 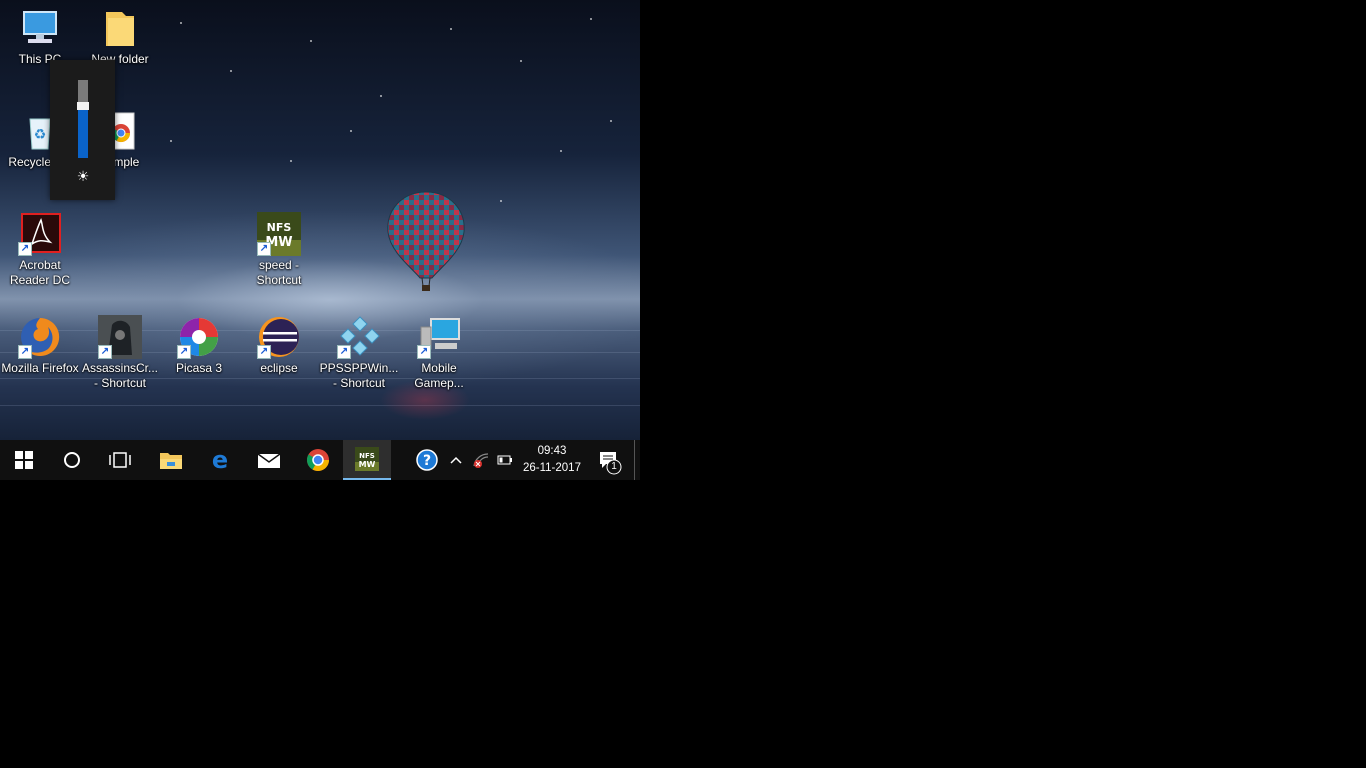 What do you see at coordinates (439, 337) in the screenshot?
I see `mobile-gamepad-icon: ↗` at bounding box center [439, 337].